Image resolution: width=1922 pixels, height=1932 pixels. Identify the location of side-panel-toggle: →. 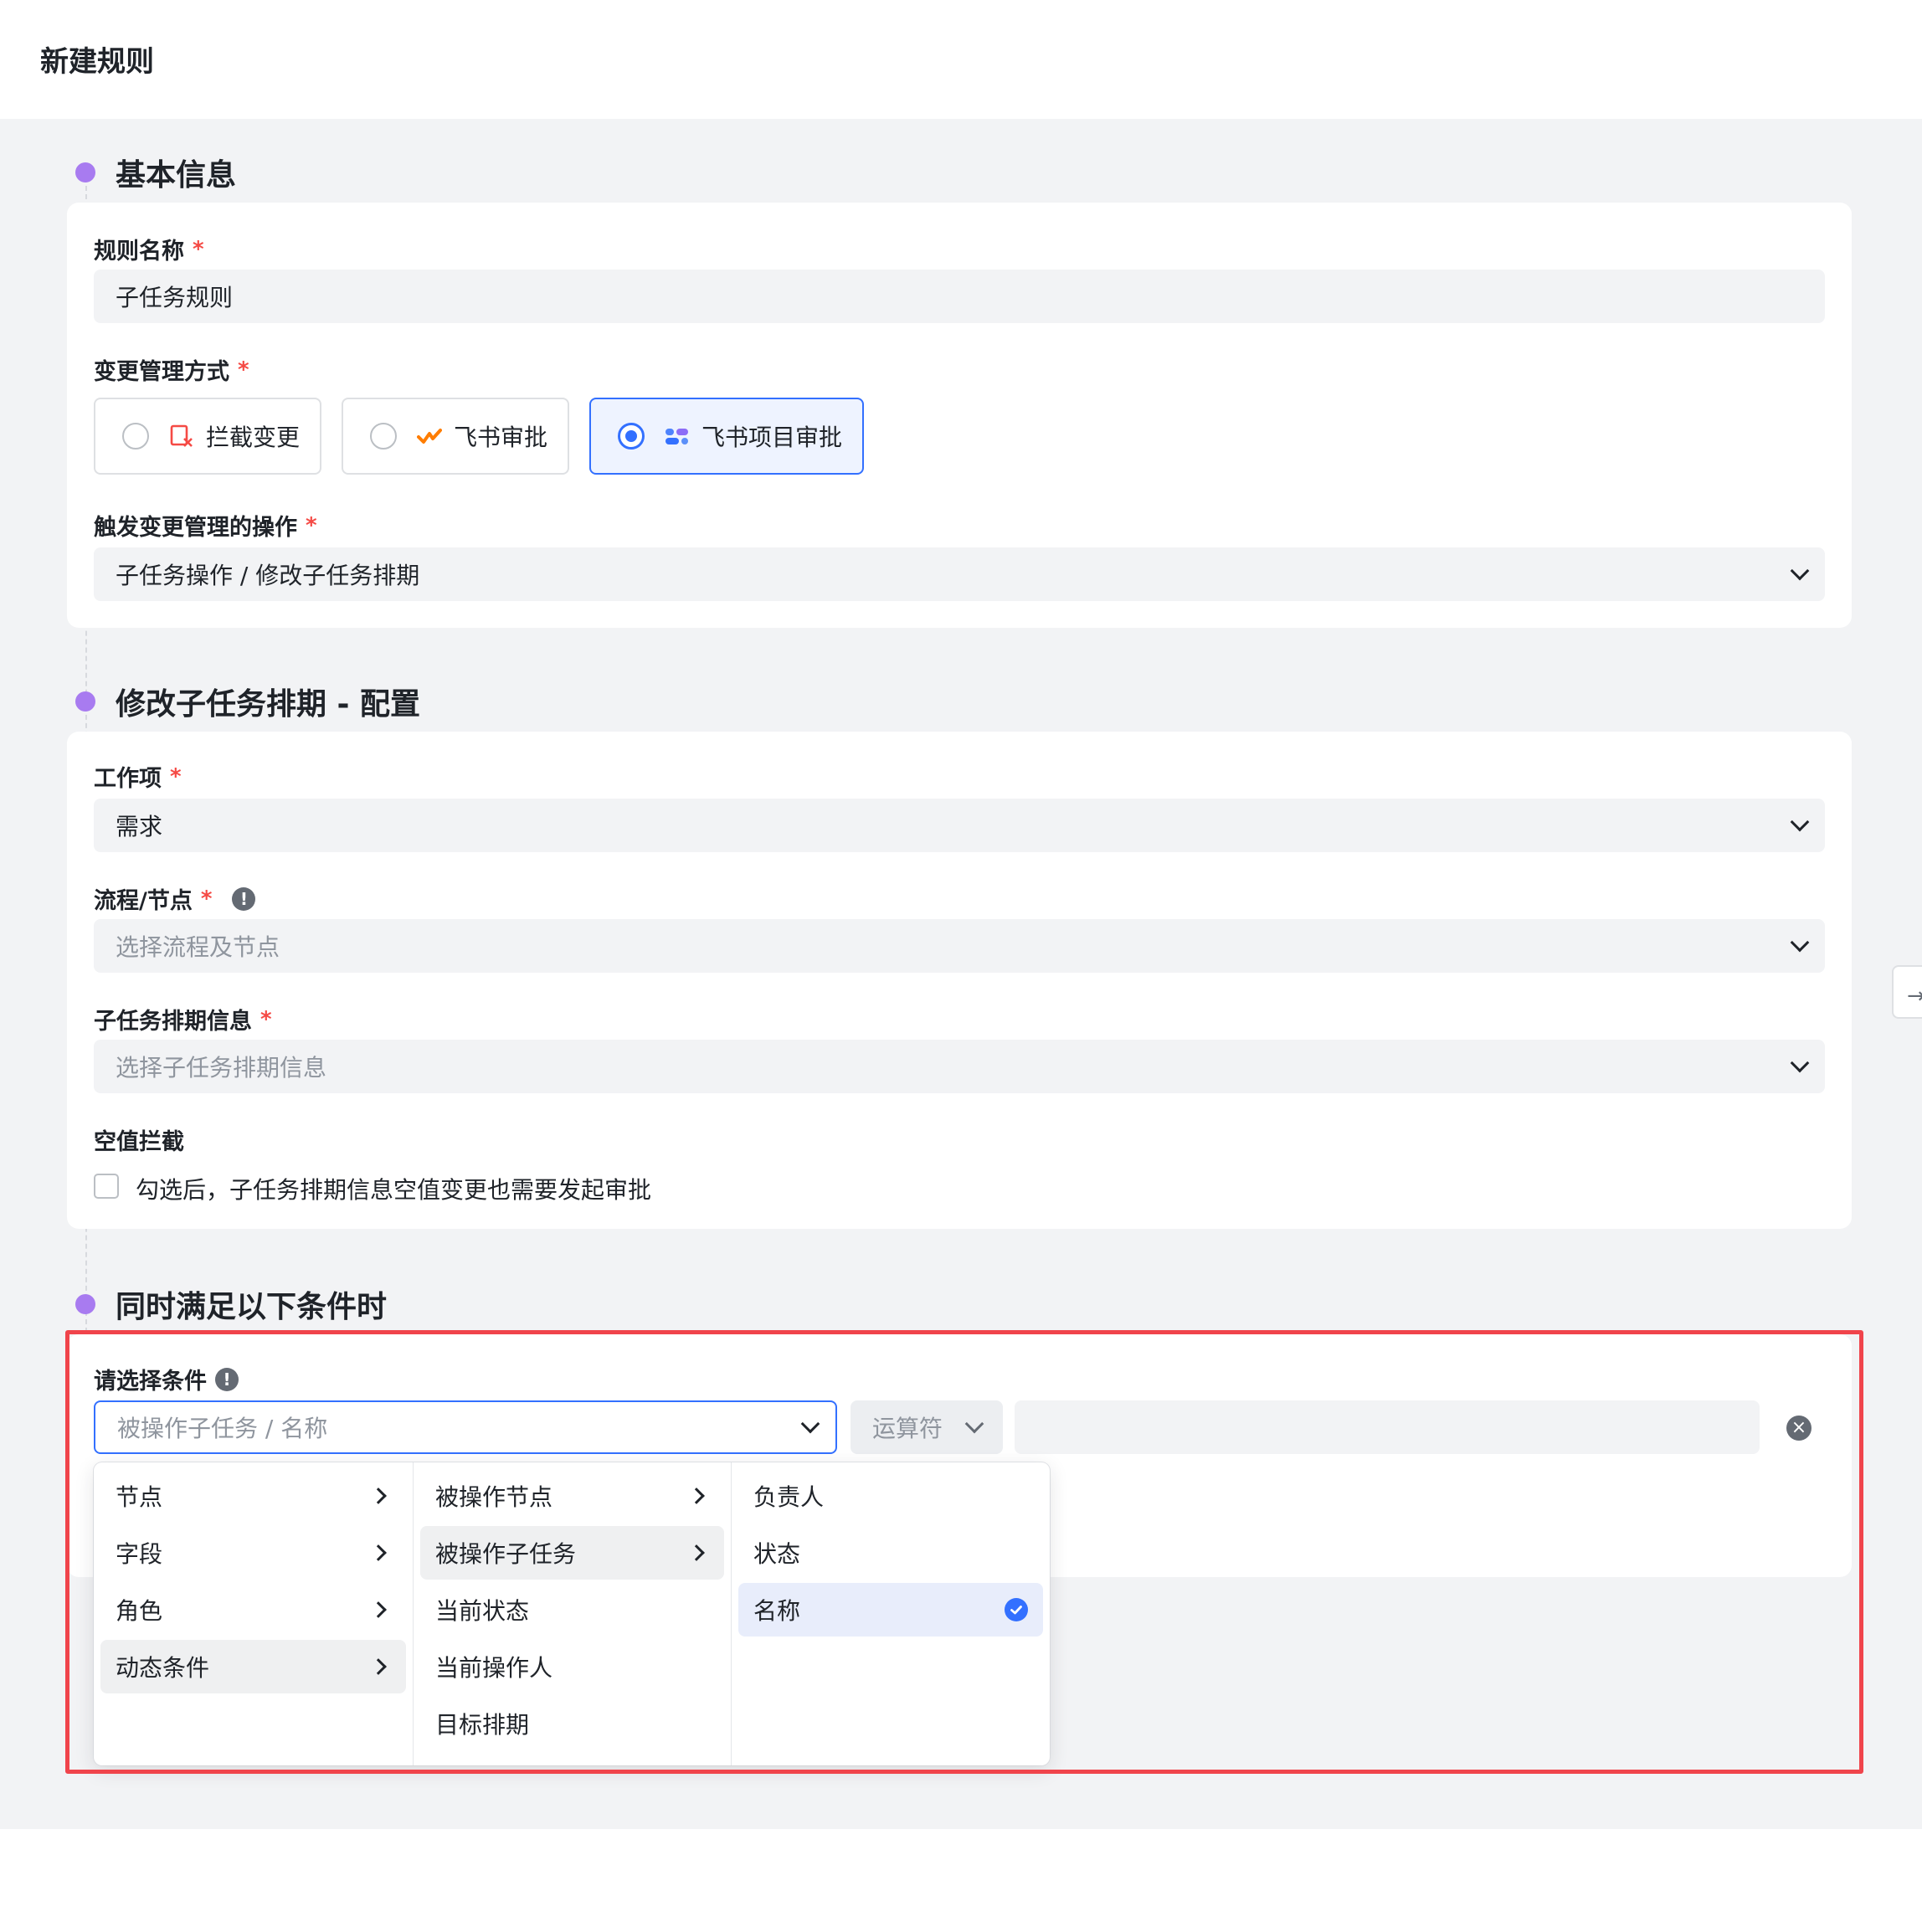
(1907, 992).